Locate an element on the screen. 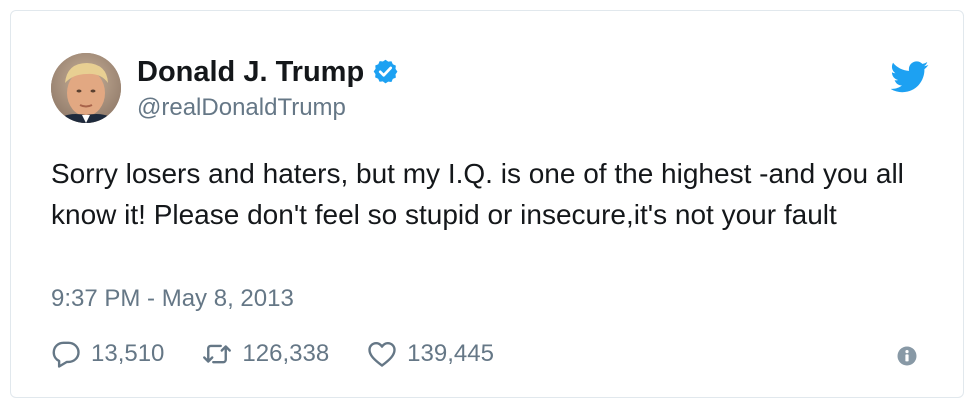 The height and width of the screenshot is (413, 980). author-display-name-row: Donald J. Trump is located at coordinates (268, 72).